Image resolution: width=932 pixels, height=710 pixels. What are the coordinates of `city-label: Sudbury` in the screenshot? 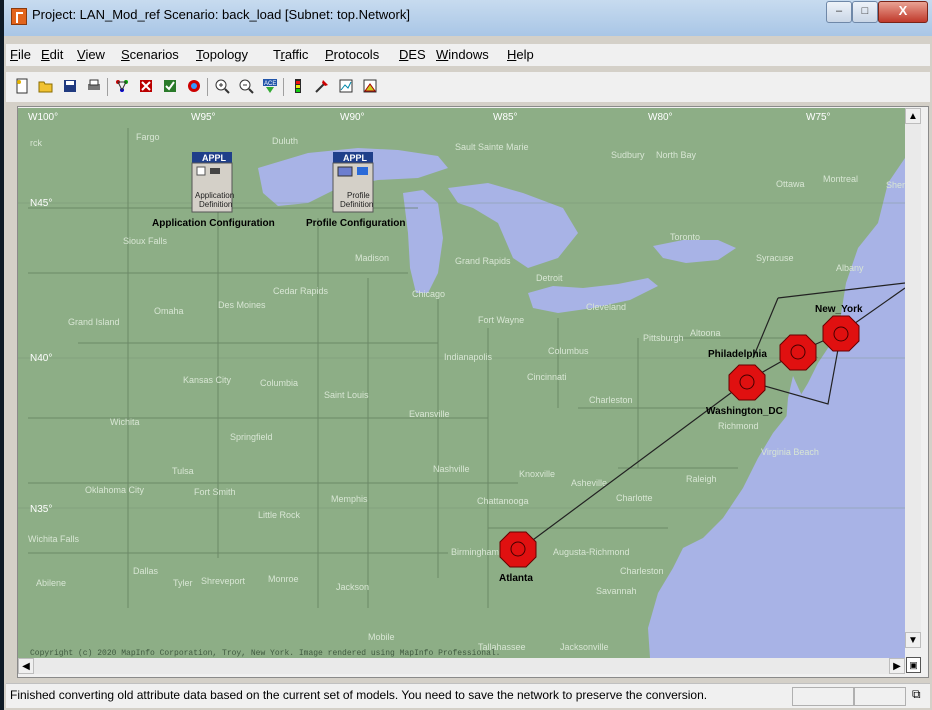 It's located at (628, 155).